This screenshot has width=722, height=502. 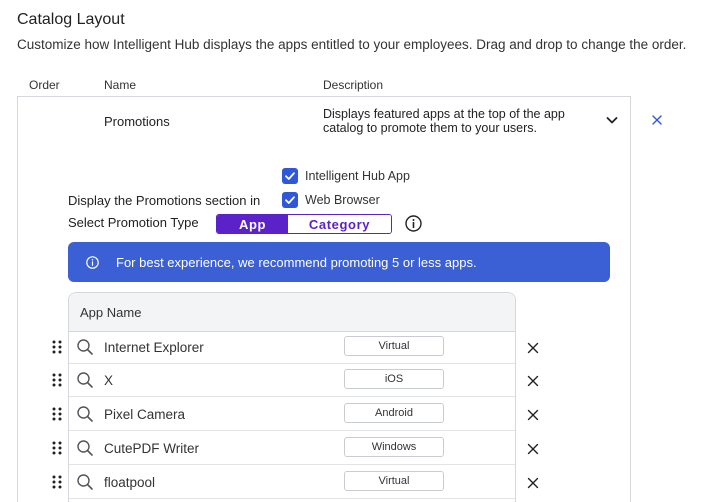 I want to click on platform-badge: iOS, so click(x=394, y=379).